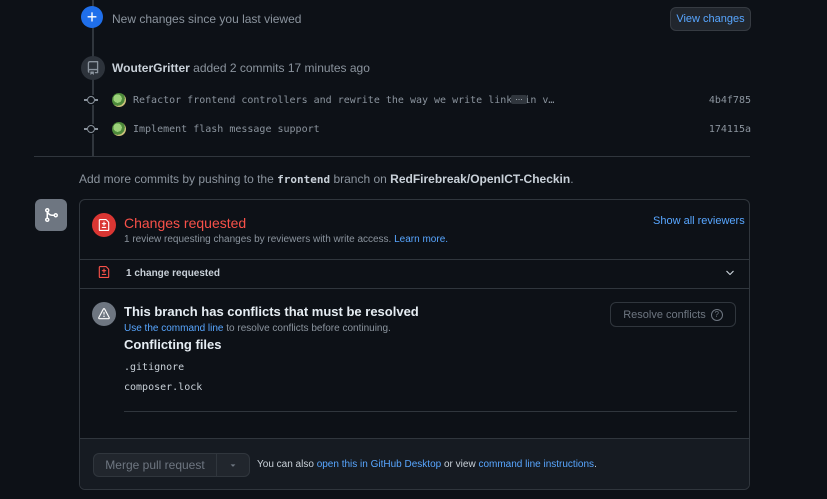 This screenshot has height=499, width=827. What do you see at coordinates (163, 387) in the screenshot?
I see `conflicting-file: composer.lock` at bounding box center [163, 387].